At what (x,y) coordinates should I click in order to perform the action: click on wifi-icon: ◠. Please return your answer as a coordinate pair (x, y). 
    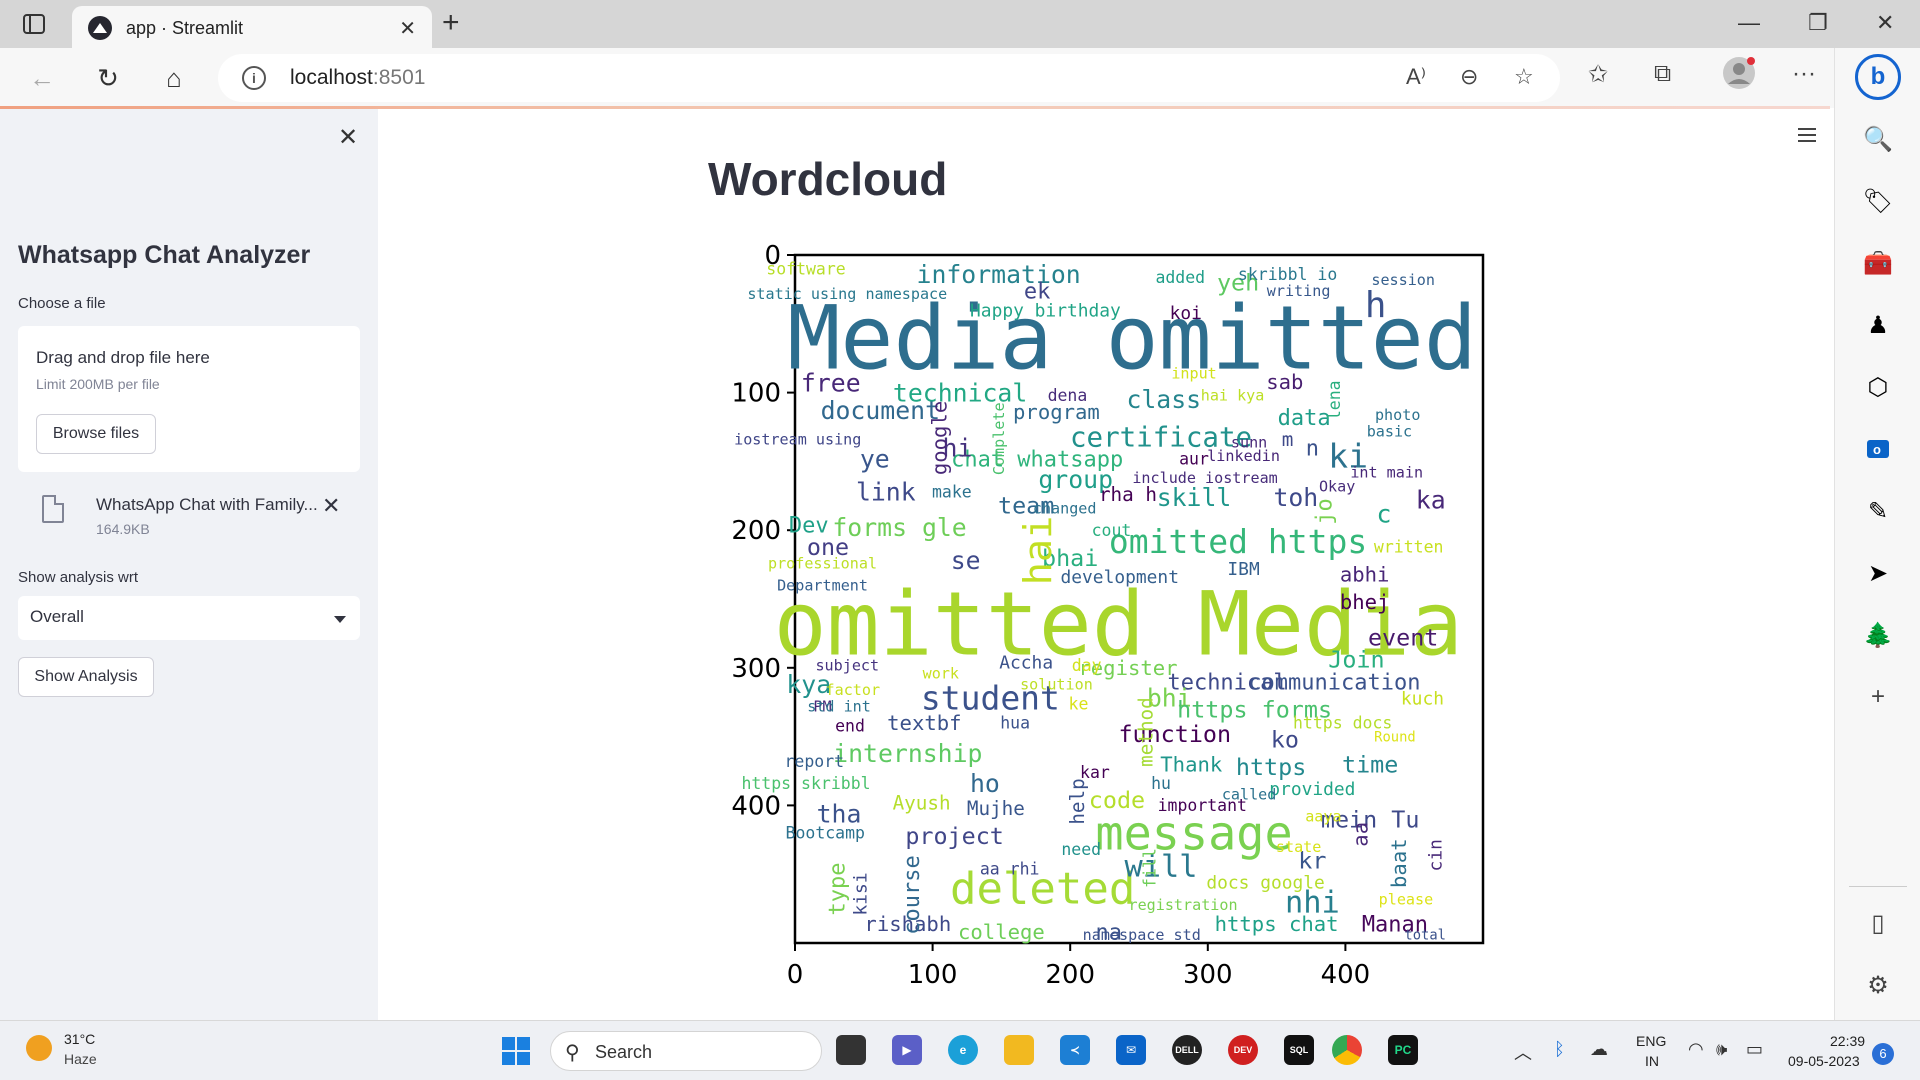
    Looking at the image, I should click on (1696, 1049).